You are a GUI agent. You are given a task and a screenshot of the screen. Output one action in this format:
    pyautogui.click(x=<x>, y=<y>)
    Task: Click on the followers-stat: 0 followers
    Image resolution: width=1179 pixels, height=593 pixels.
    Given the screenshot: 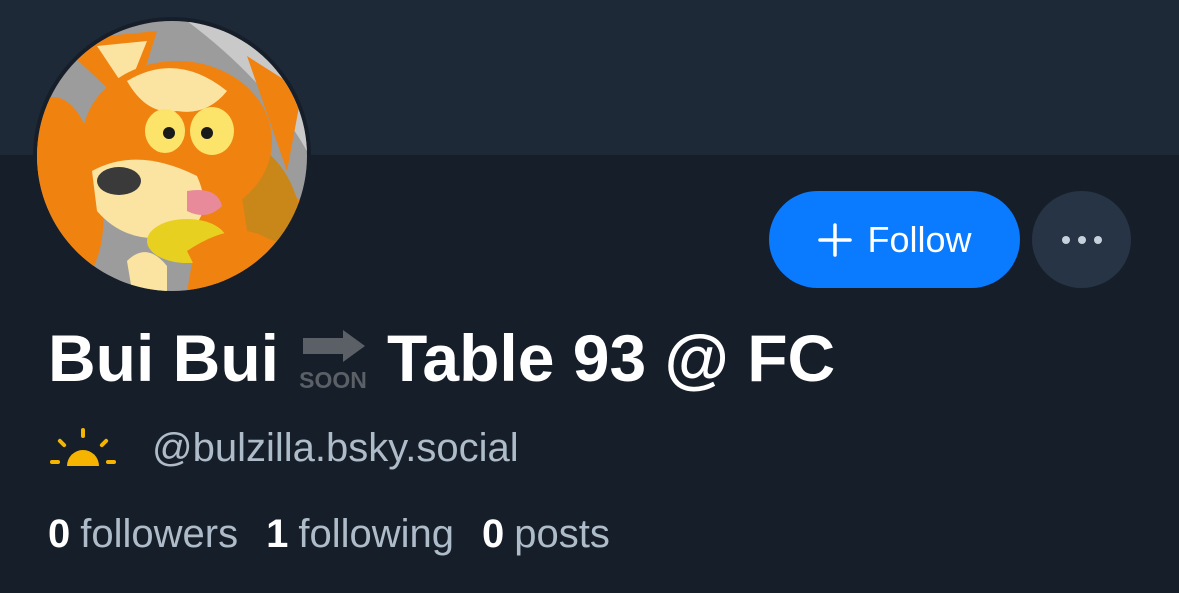 What is the action you would take?
    pyautogui.click(x=143, y=534)
    